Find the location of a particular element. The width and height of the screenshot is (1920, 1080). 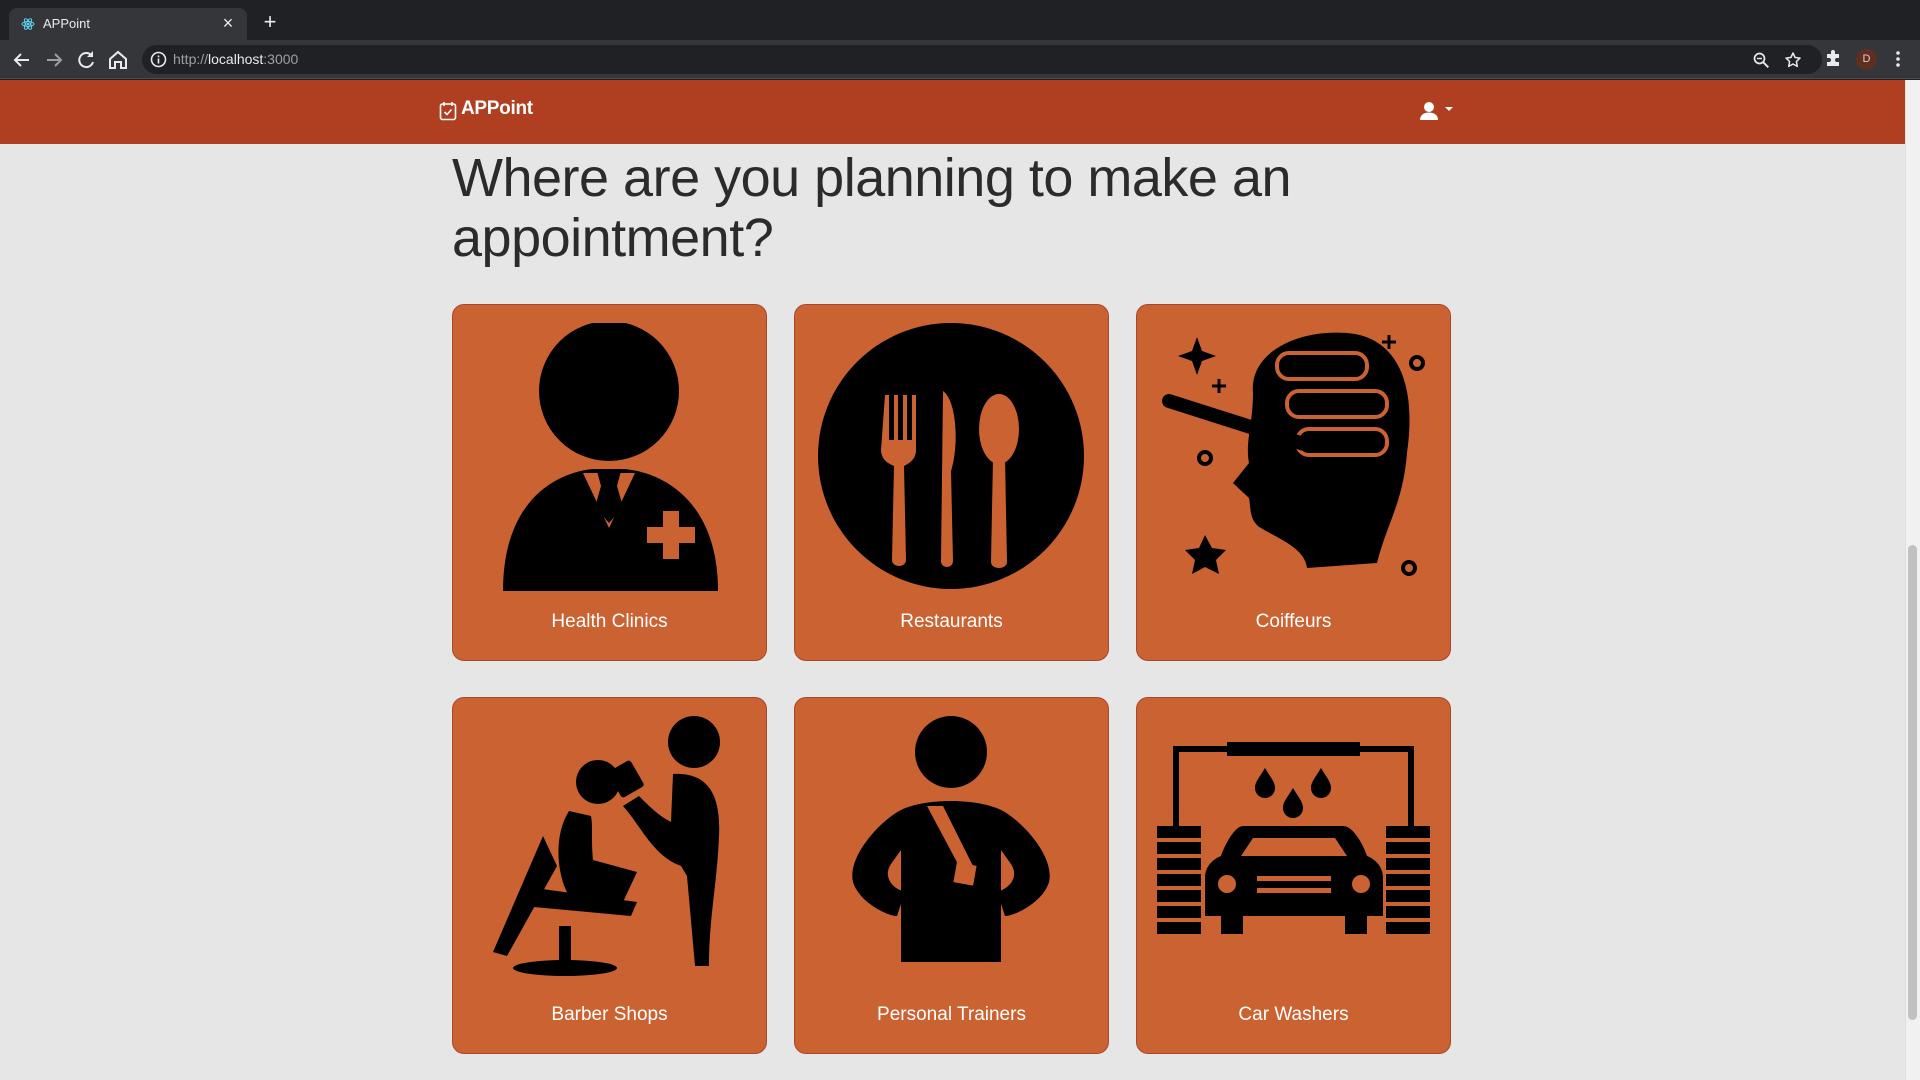

doctor-icon is located at coordinates (610, 457).